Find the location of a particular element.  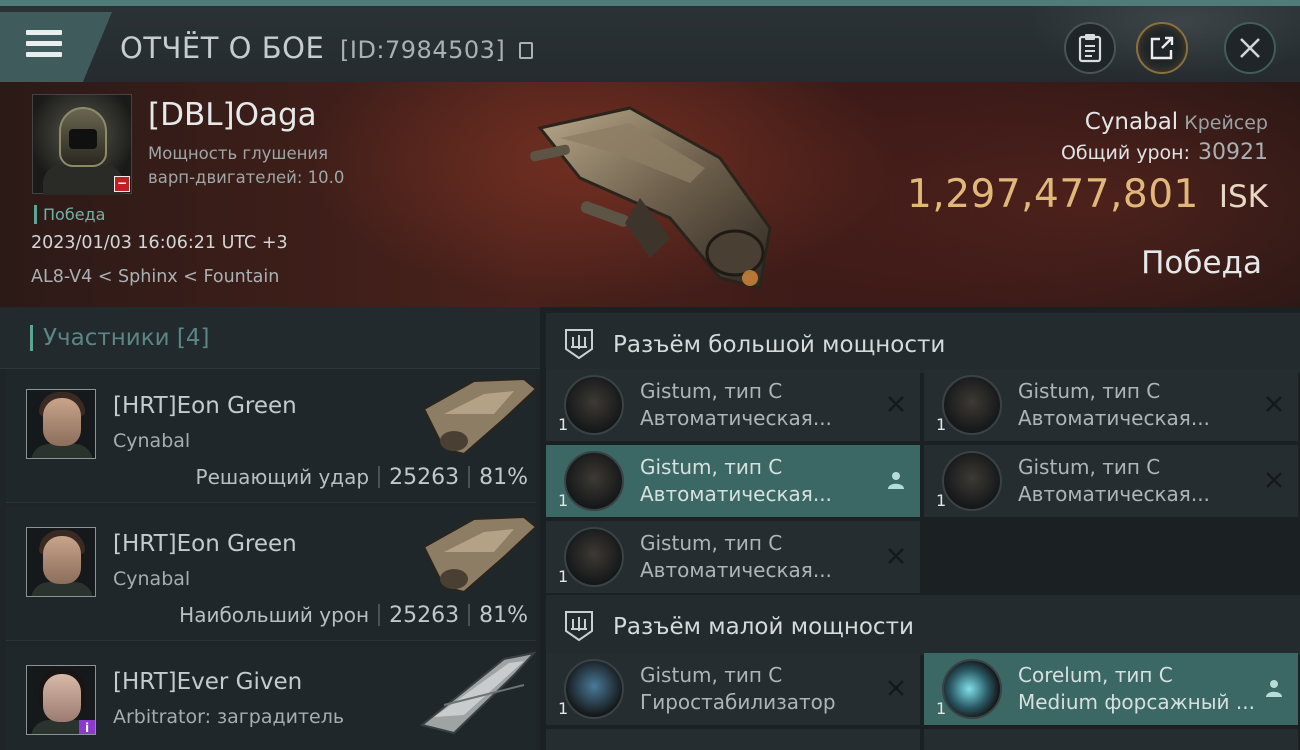

share-icon is located at coordinates (1162, 48).